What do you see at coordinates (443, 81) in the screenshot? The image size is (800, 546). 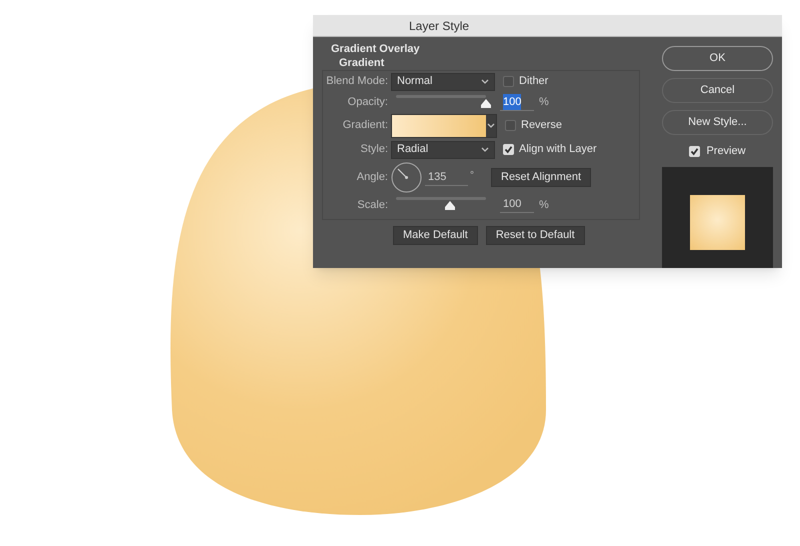 I see `blend-mode-dropdown: Normal` at bounding box center [443, 81].